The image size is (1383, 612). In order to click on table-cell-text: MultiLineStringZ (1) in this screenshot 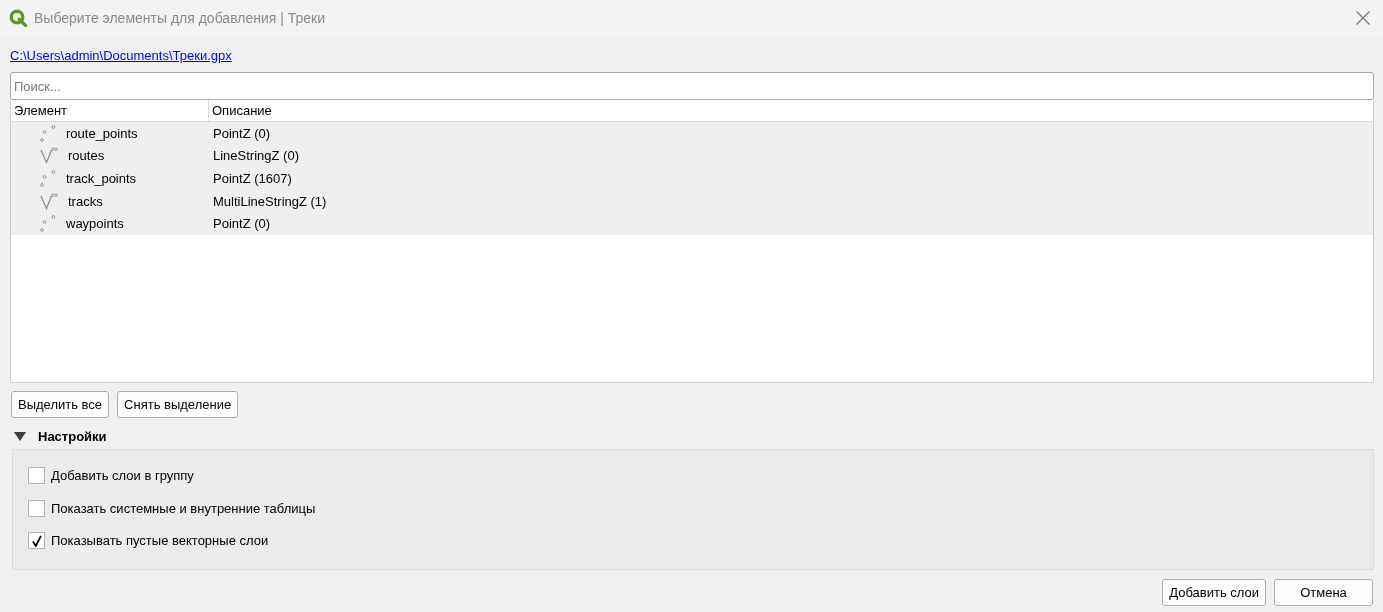, I will do `click(270, 201)`.